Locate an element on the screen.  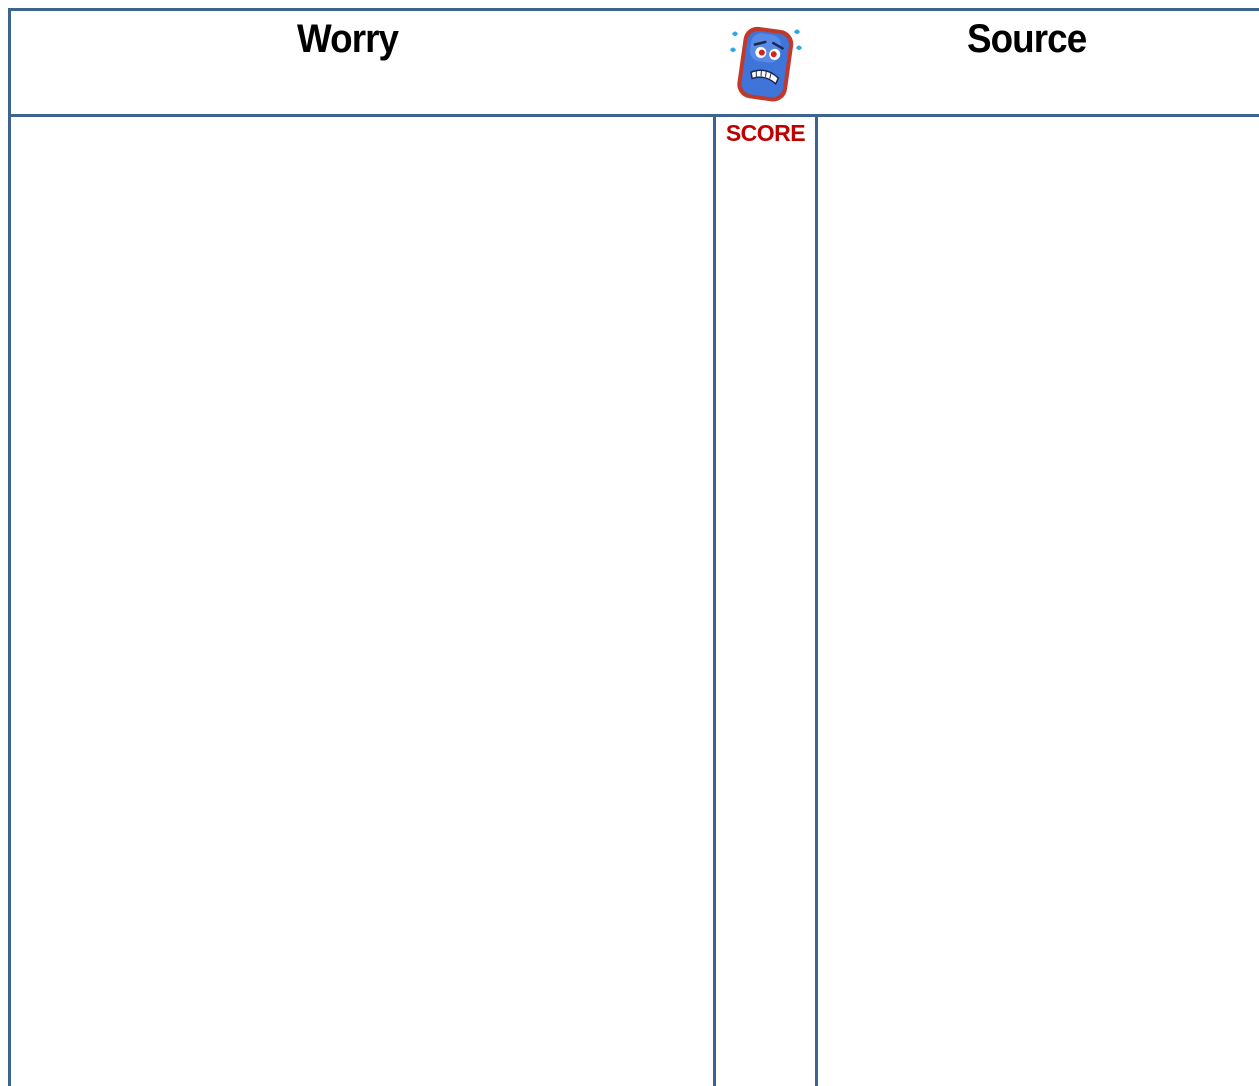
score-column-header: SCORE is located at coordinates (765, 133).